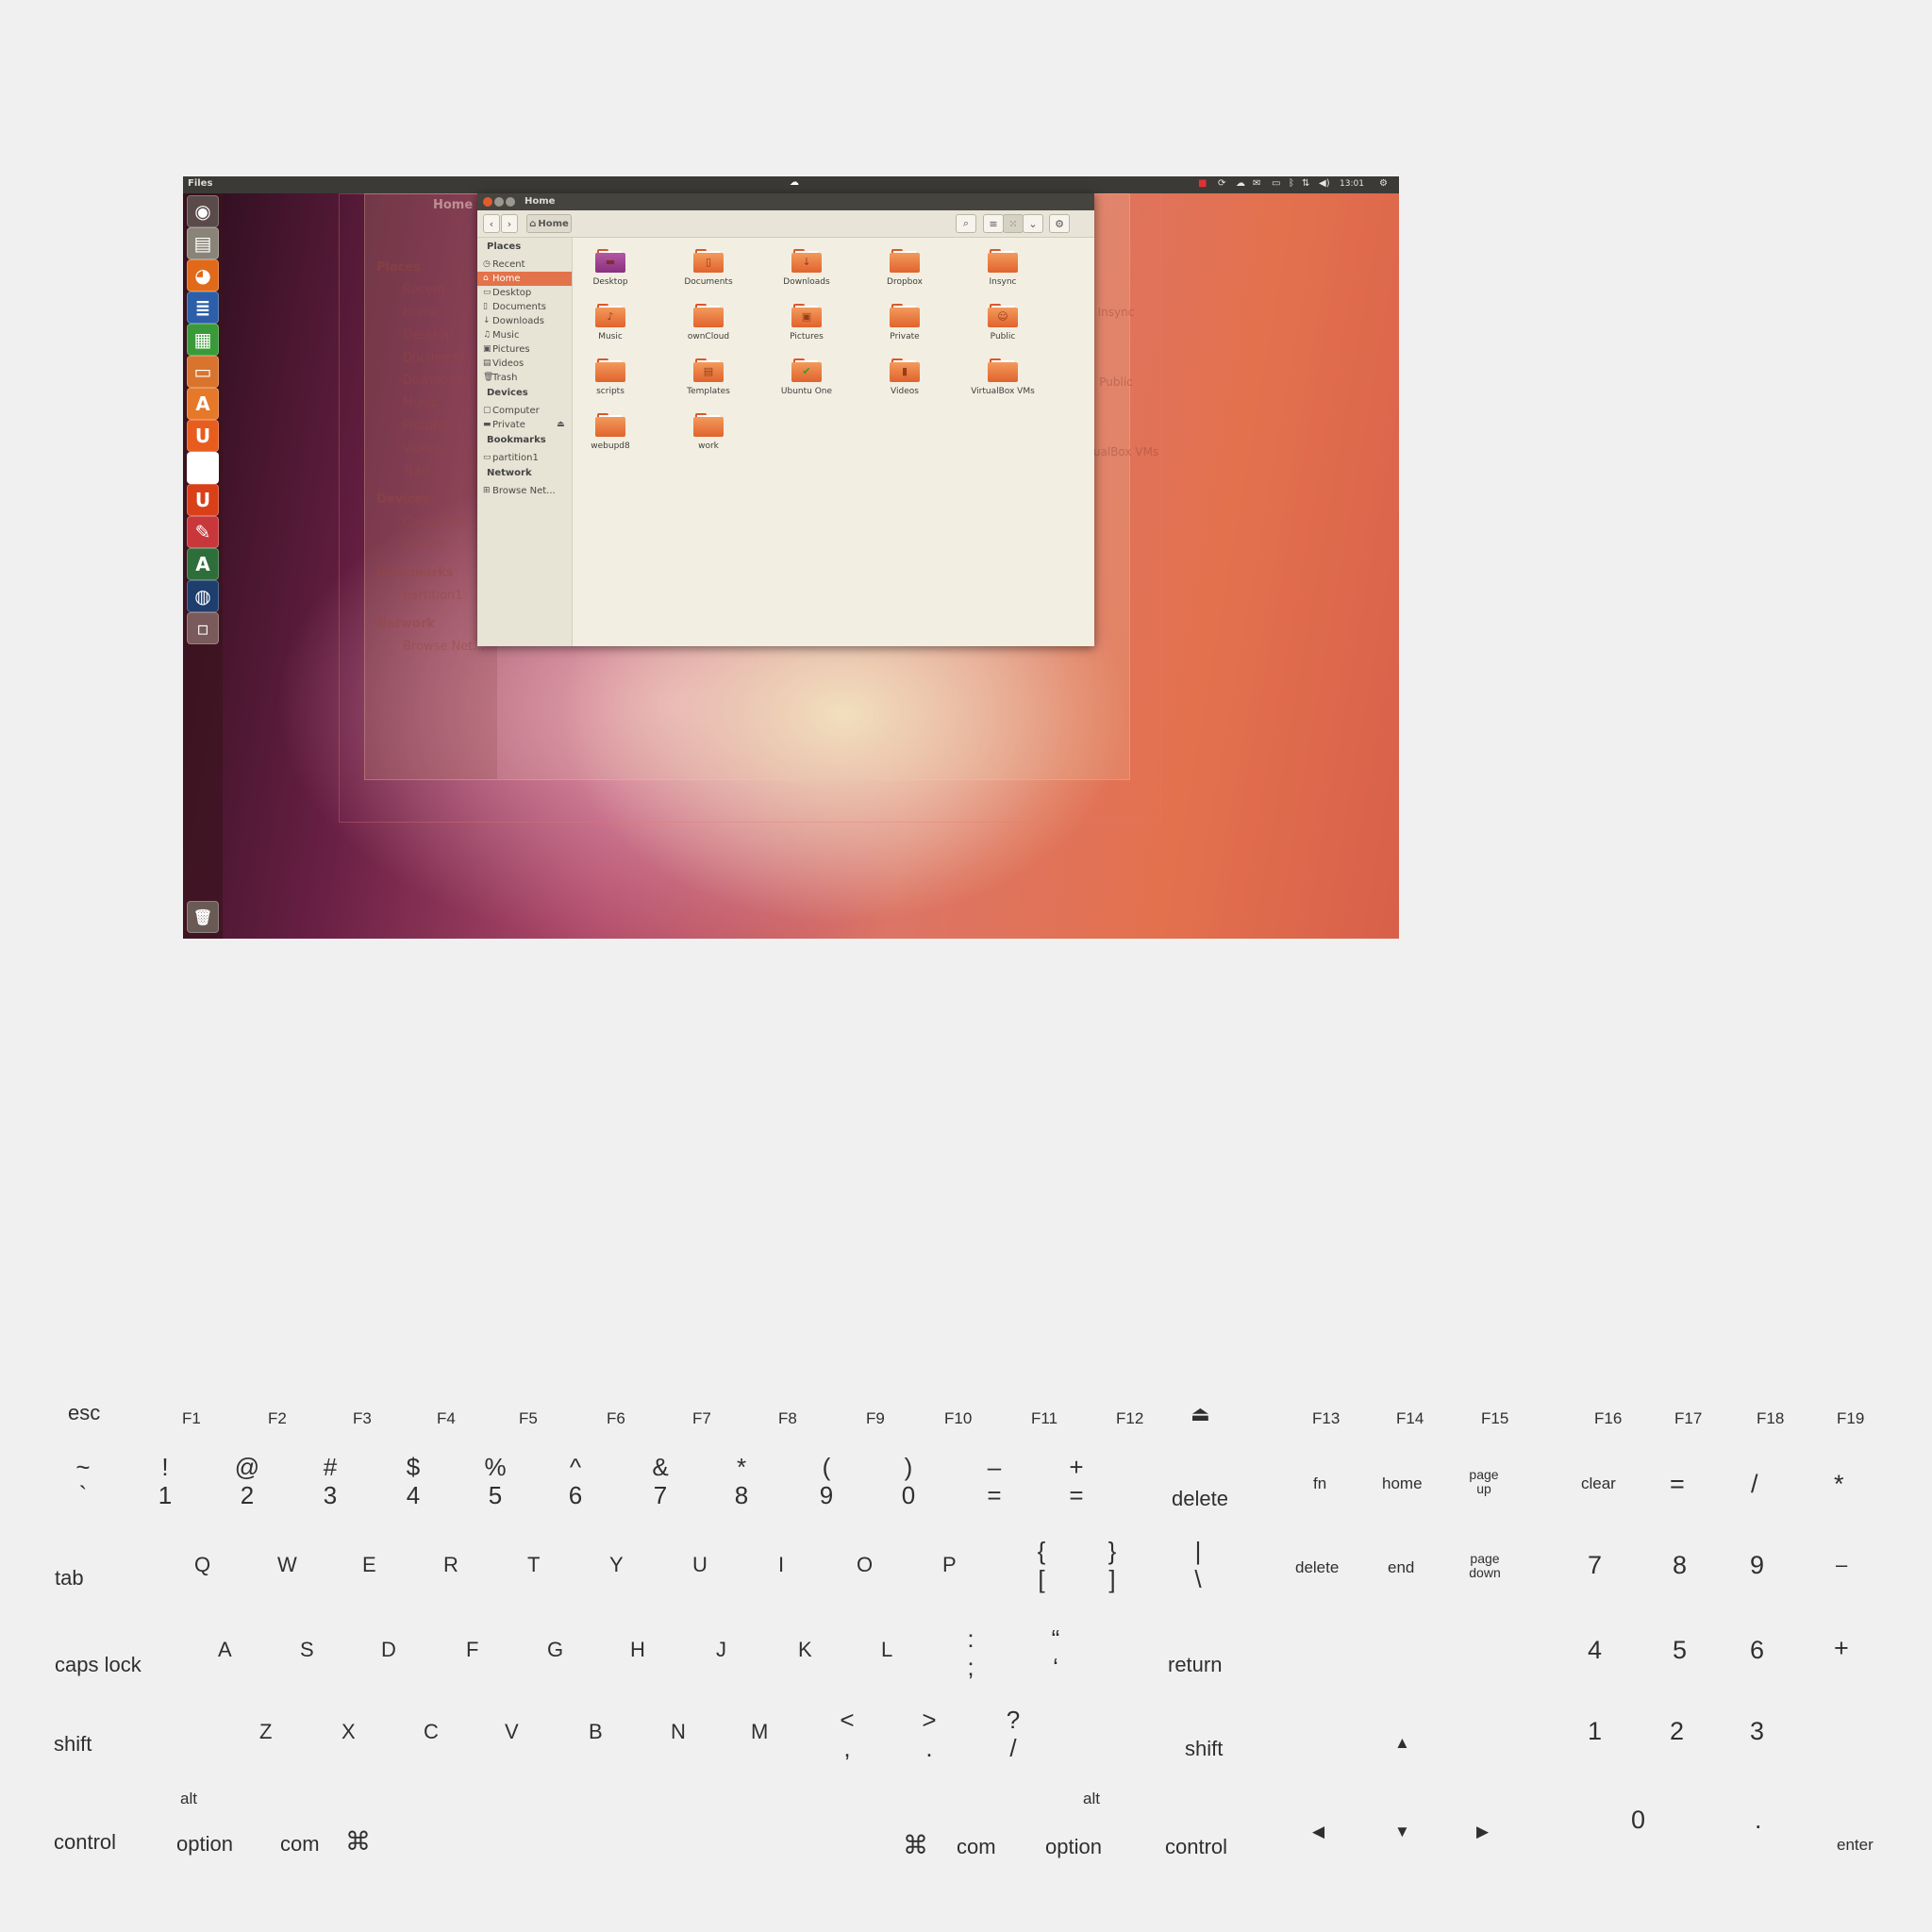 This screenshot has height=1932, width=1932. I want to click on key-f1: F1, so click(191, 1419).